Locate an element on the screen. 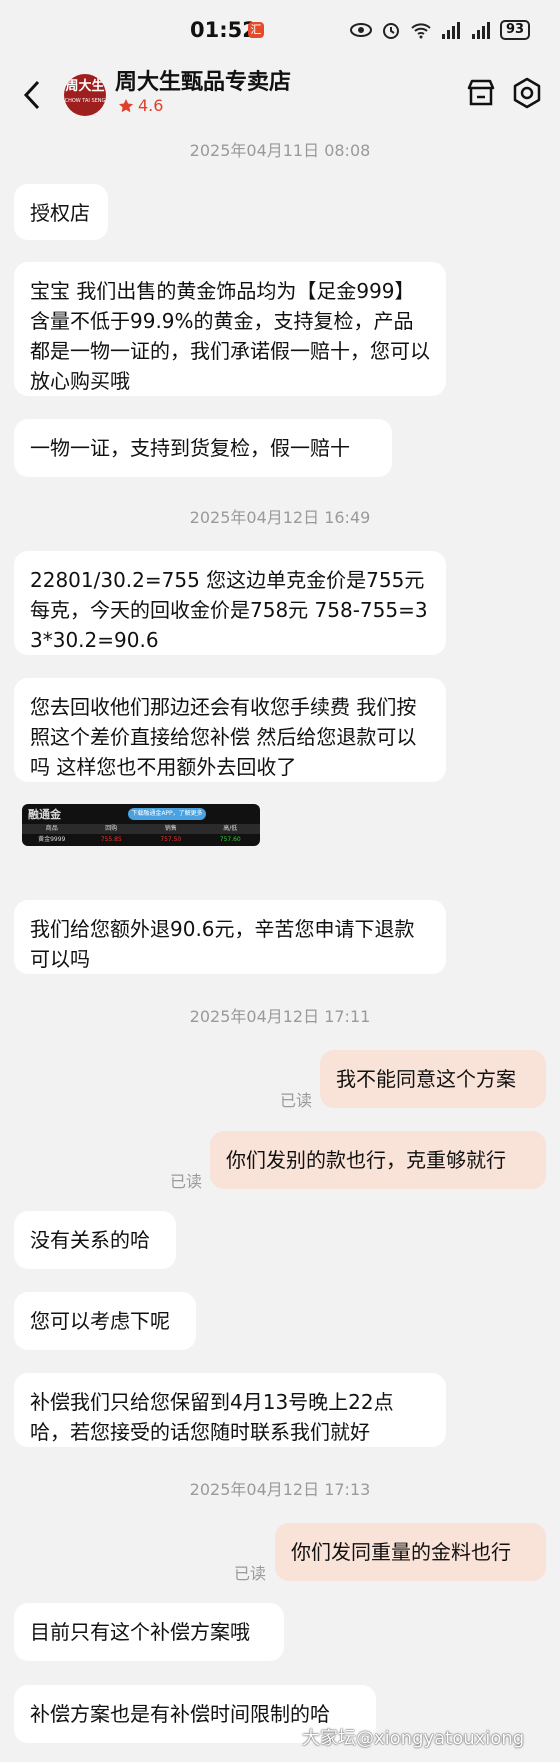 Image resolution: width=560 pixels, height=1762 pixels. my-message-bubble: 你们发别的款也行，克重够就行 is located at coordinates (378, 1160).